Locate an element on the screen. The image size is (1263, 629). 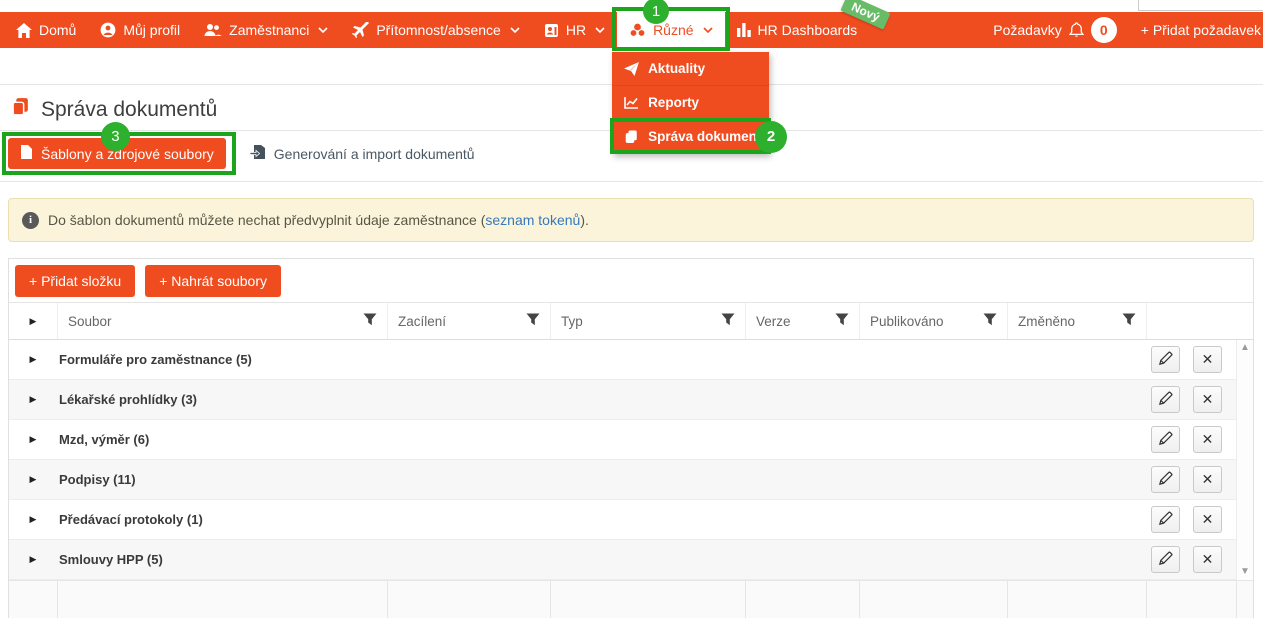
table-row: ▶ Mzd, výměr (6) ✕ is located at coordinates (631, 440).